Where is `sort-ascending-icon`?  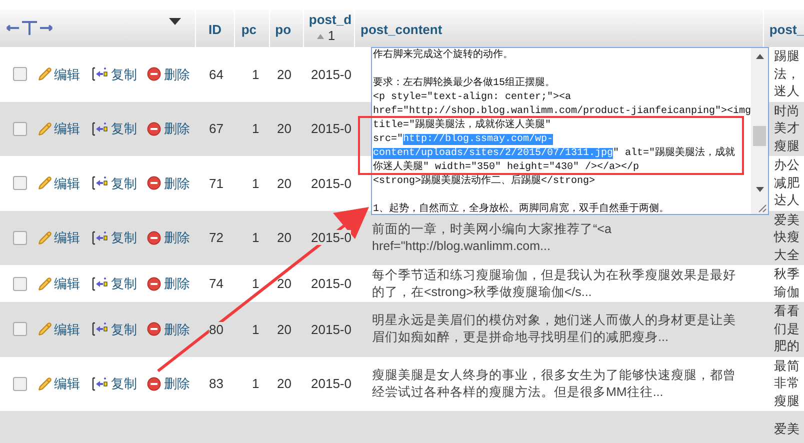 sort-ascending-icon is located at coordinates (320, 36).